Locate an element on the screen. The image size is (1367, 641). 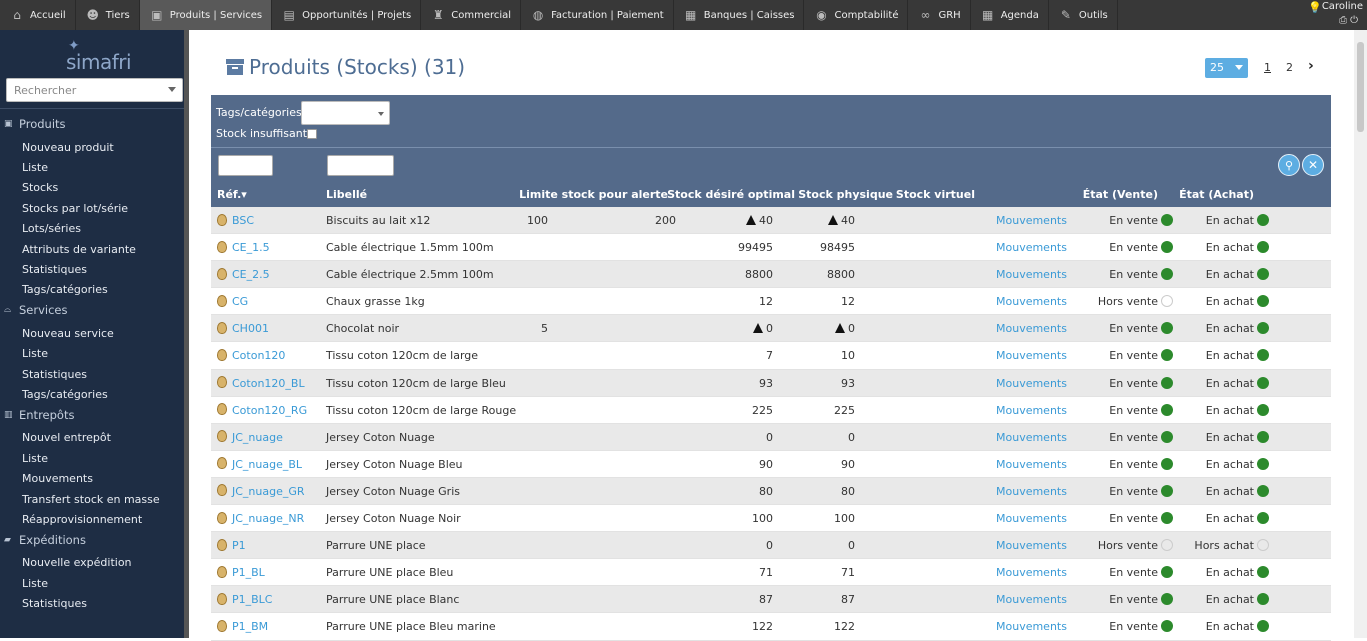
sidebar-link: Nouvel entrepôt is located at coordinates (94, 438).